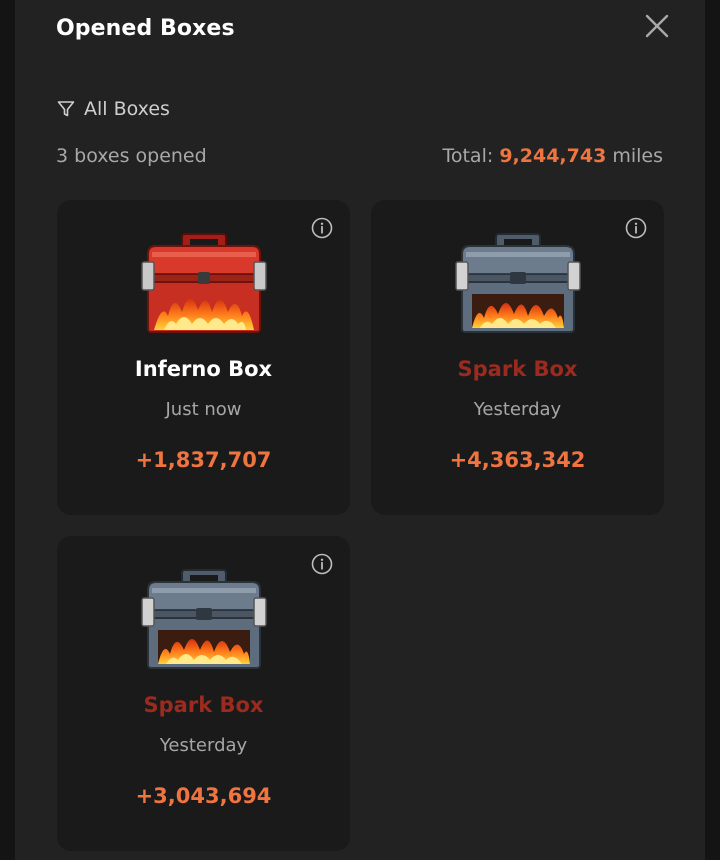 The height and width of the screenshot is (860, 720). I want to click on box-card: Spark Box Yesterday +4,363,342, so click(517, 357).